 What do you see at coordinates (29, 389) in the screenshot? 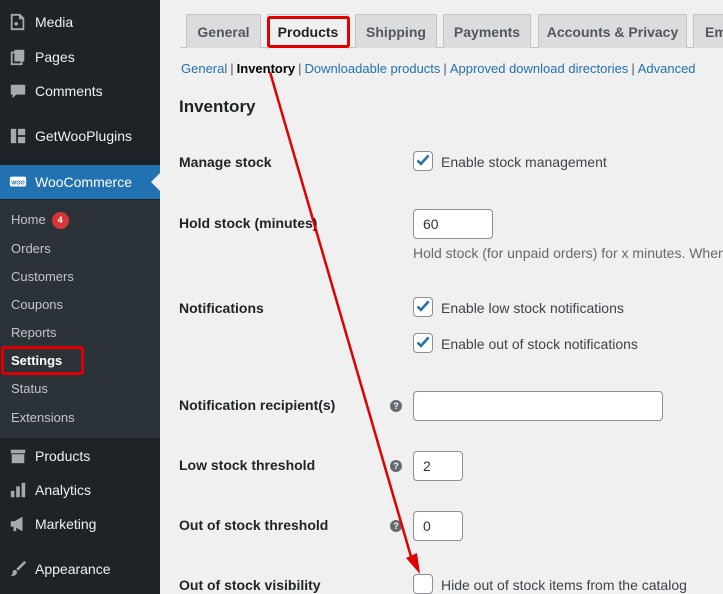
I see `submenu-status: Status` at bounding box center [29, 389].